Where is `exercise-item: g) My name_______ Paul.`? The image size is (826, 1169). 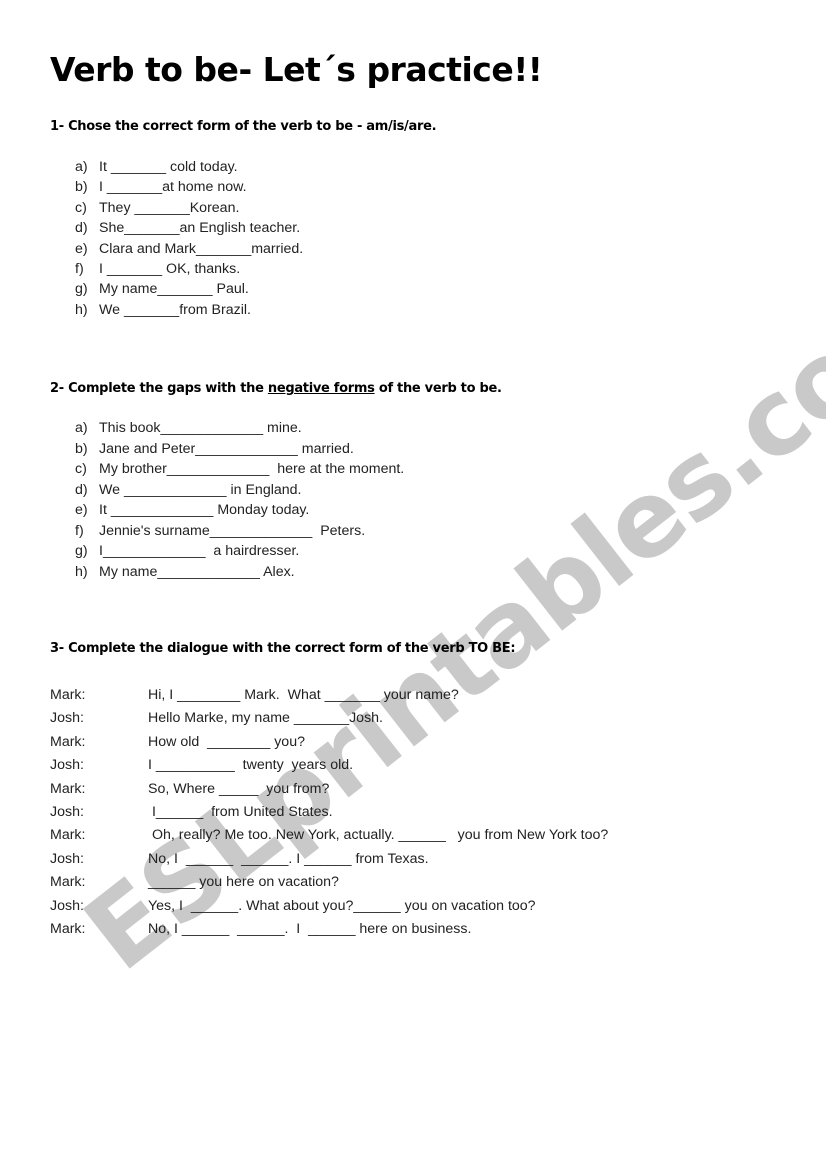 exercise-item: g) My name_______ Paul. is located at coordinates (189, 289).